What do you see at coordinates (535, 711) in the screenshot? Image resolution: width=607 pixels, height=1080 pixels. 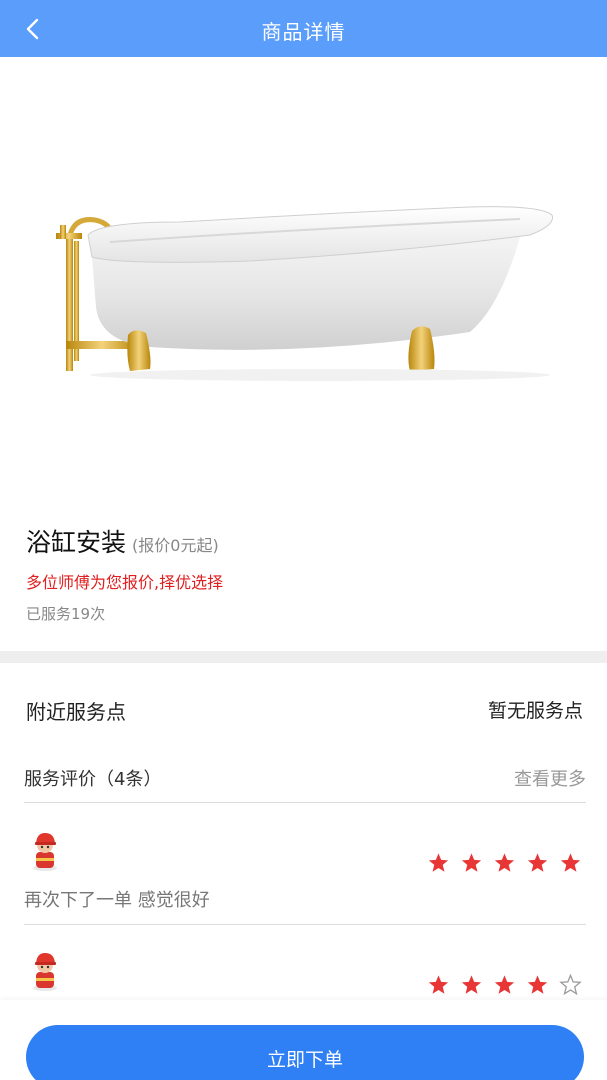 I see `nearby-value: 暂无服务点` at bounding box center [535, 711].